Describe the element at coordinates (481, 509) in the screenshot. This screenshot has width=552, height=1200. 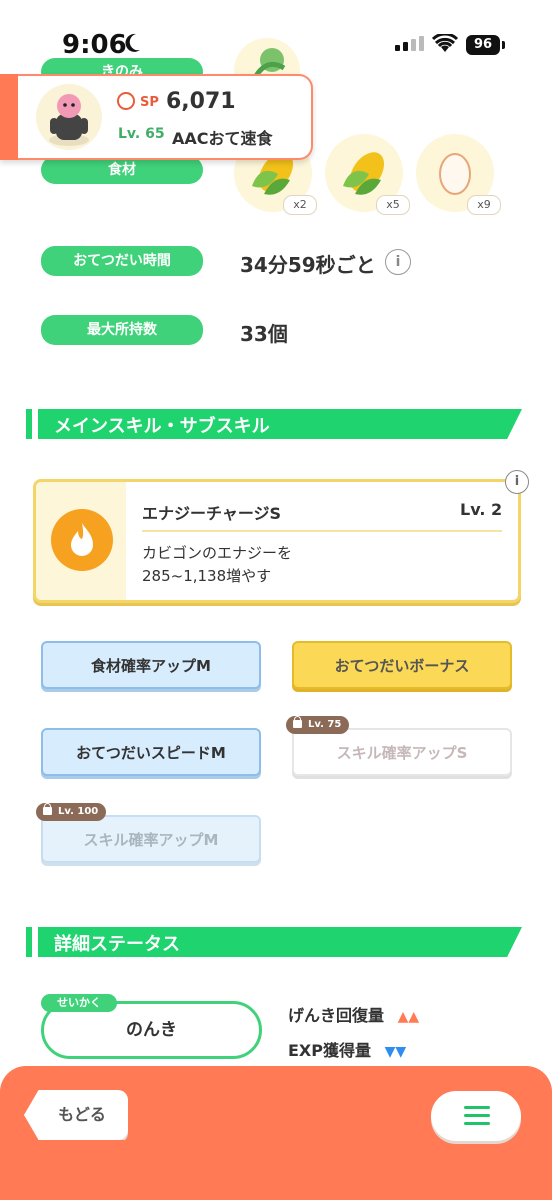
I see `main-skill-level: Lv. 2` at that location.